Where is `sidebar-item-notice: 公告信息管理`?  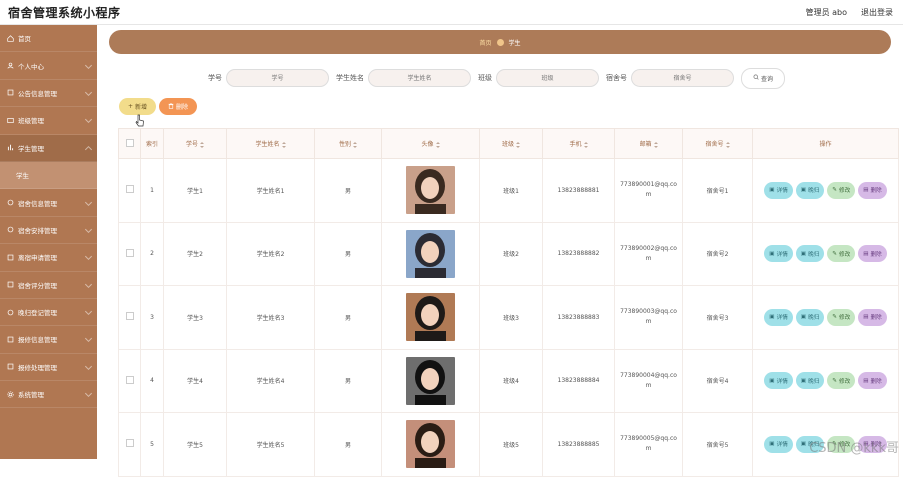 sidebar-item-notice: 公告信息管理 is located at coordinates (48, 94).